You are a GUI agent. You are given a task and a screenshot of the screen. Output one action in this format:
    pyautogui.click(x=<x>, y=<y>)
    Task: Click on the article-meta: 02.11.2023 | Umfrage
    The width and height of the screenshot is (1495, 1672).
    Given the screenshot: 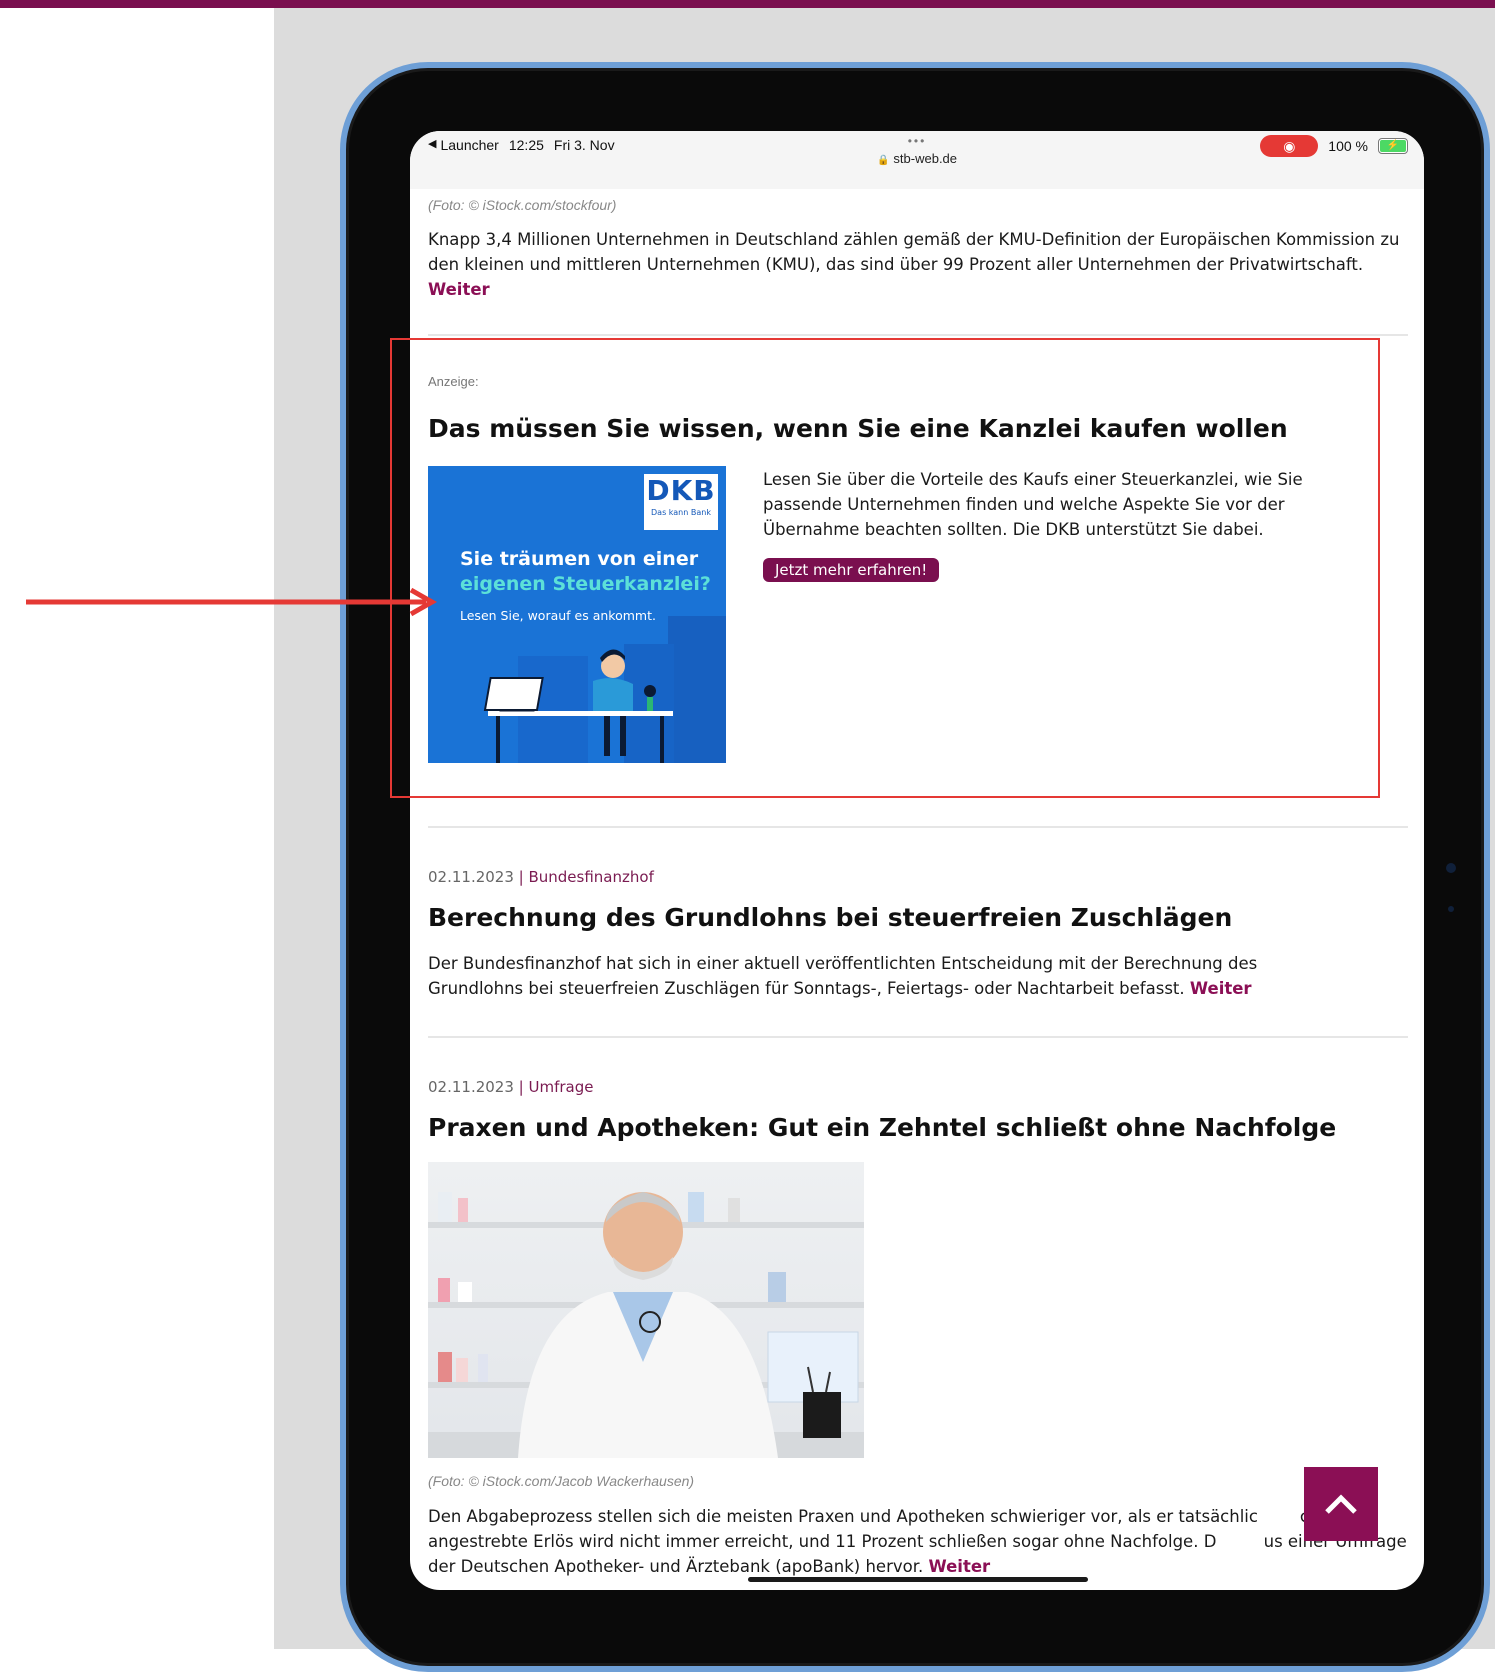 What is the action you would take?
    pyautogui.click(x=511, y=1087)
    